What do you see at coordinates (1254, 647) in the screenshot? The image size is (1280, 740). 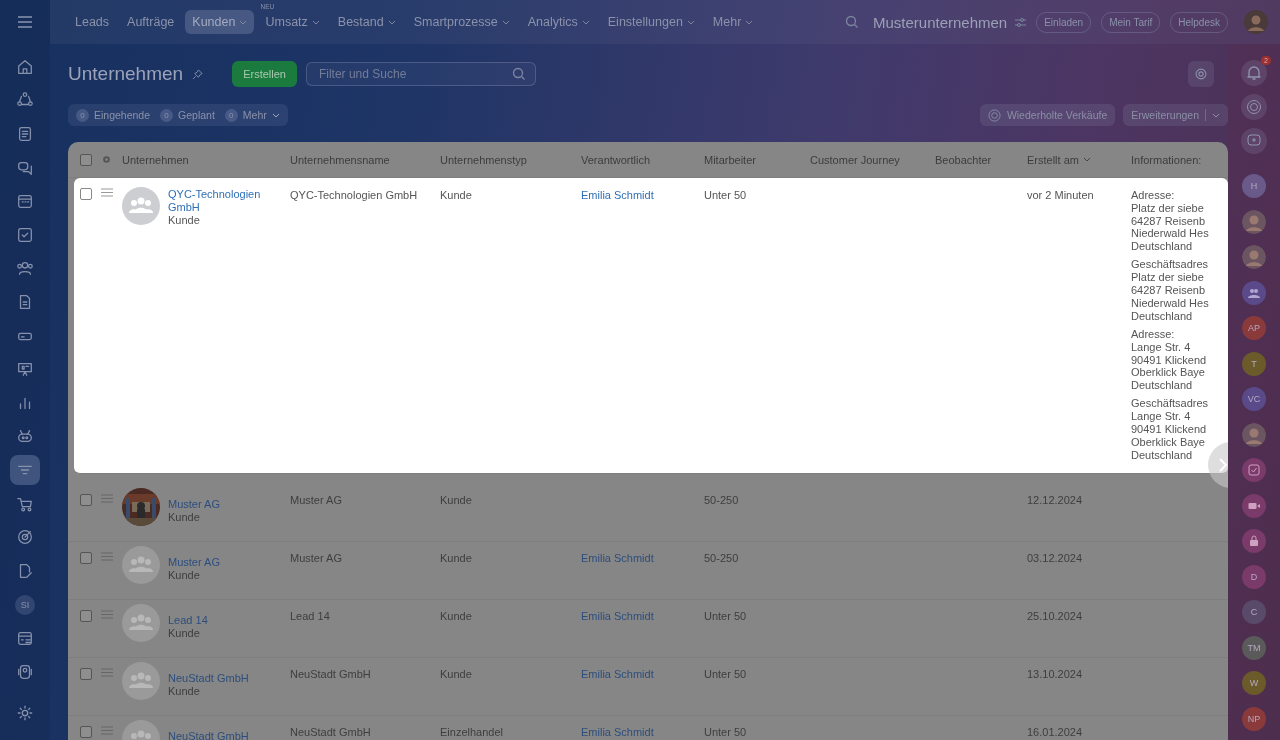 I see `contact-avatar: TM` at bounding box center [1254, 647].